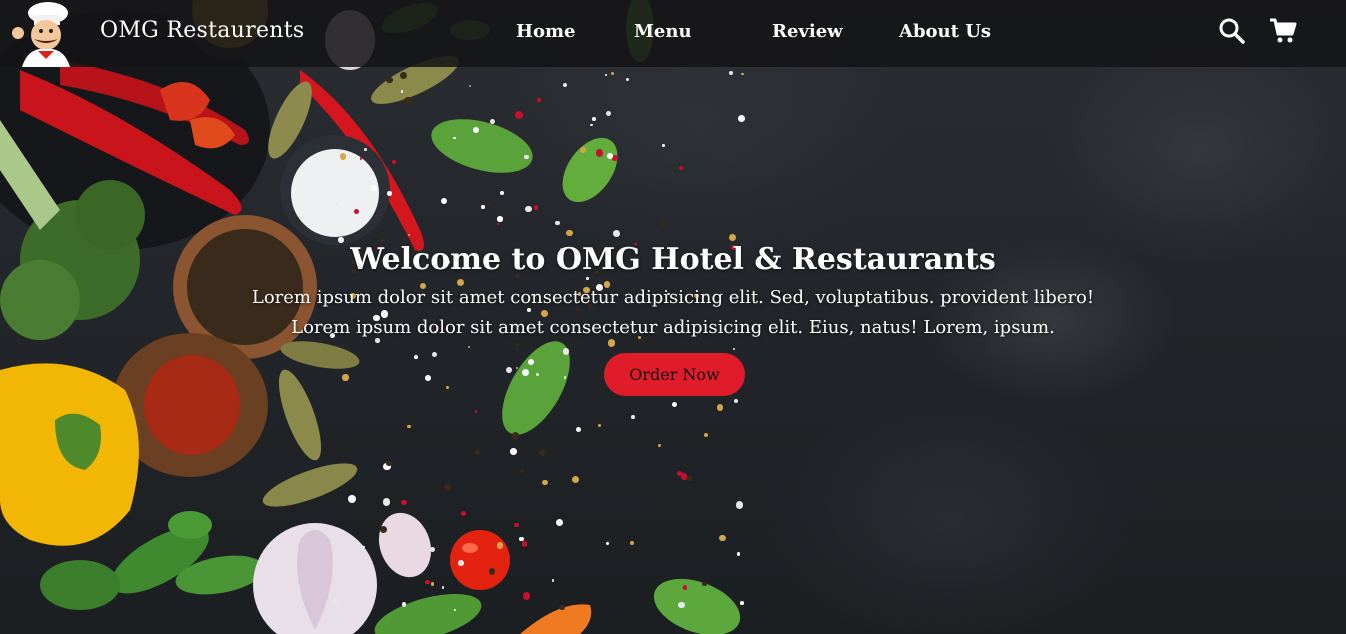 The width and height of the screenshot is (1346, 634). I want to click on order-now-button: Order Now, so click(674, 374).